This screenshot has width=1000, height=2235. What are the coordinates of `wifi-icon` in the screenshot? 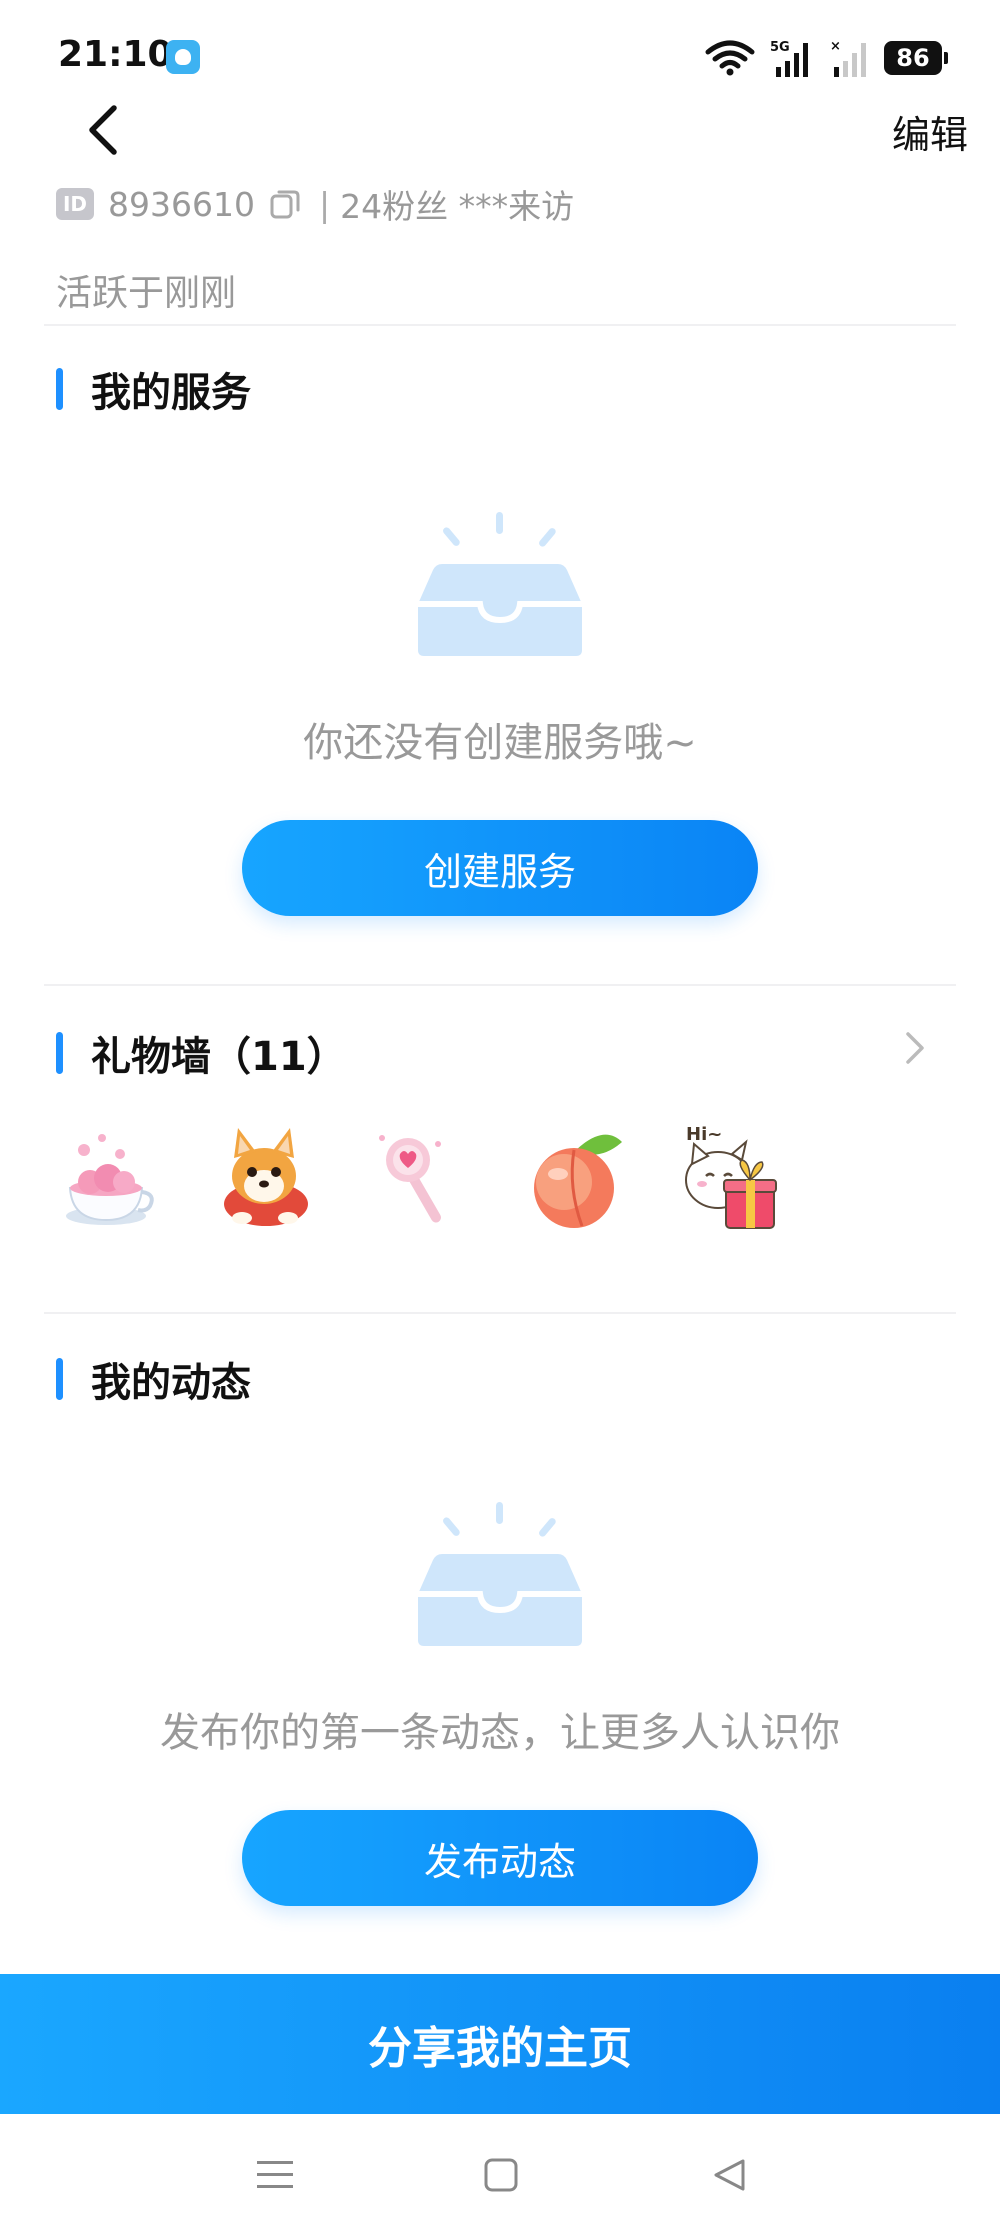 It's located at (730, 58).